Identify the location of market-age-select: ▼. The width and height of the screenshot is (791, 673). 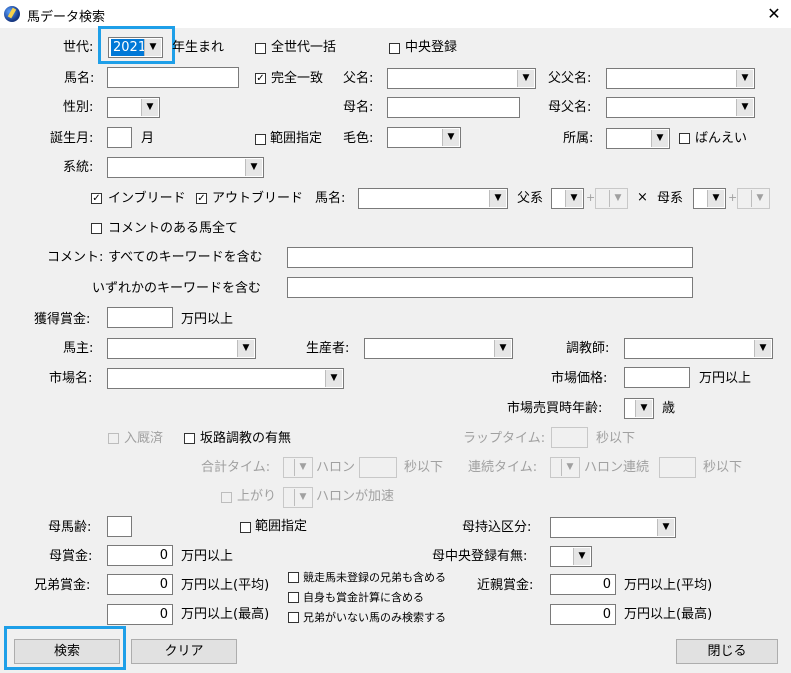
(639, 408).